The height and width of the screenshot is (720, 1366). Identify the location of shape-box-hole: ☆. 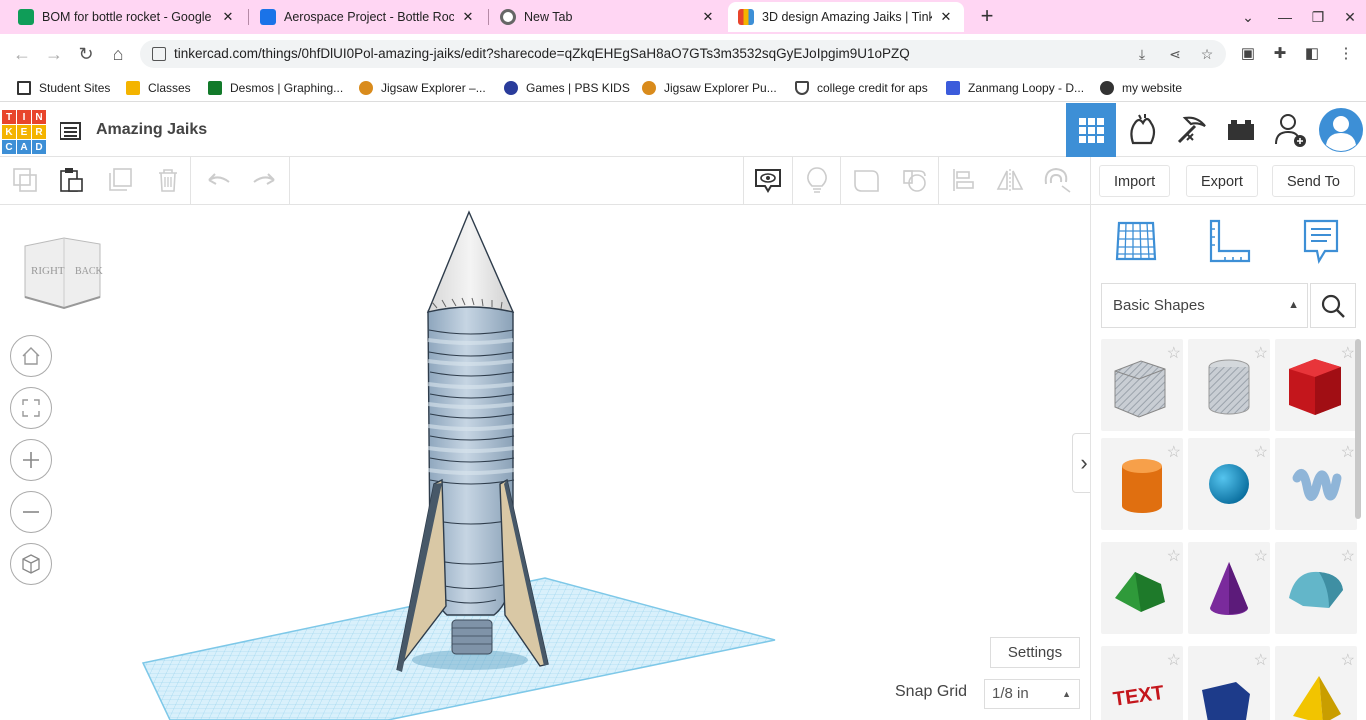
(1142, 385).